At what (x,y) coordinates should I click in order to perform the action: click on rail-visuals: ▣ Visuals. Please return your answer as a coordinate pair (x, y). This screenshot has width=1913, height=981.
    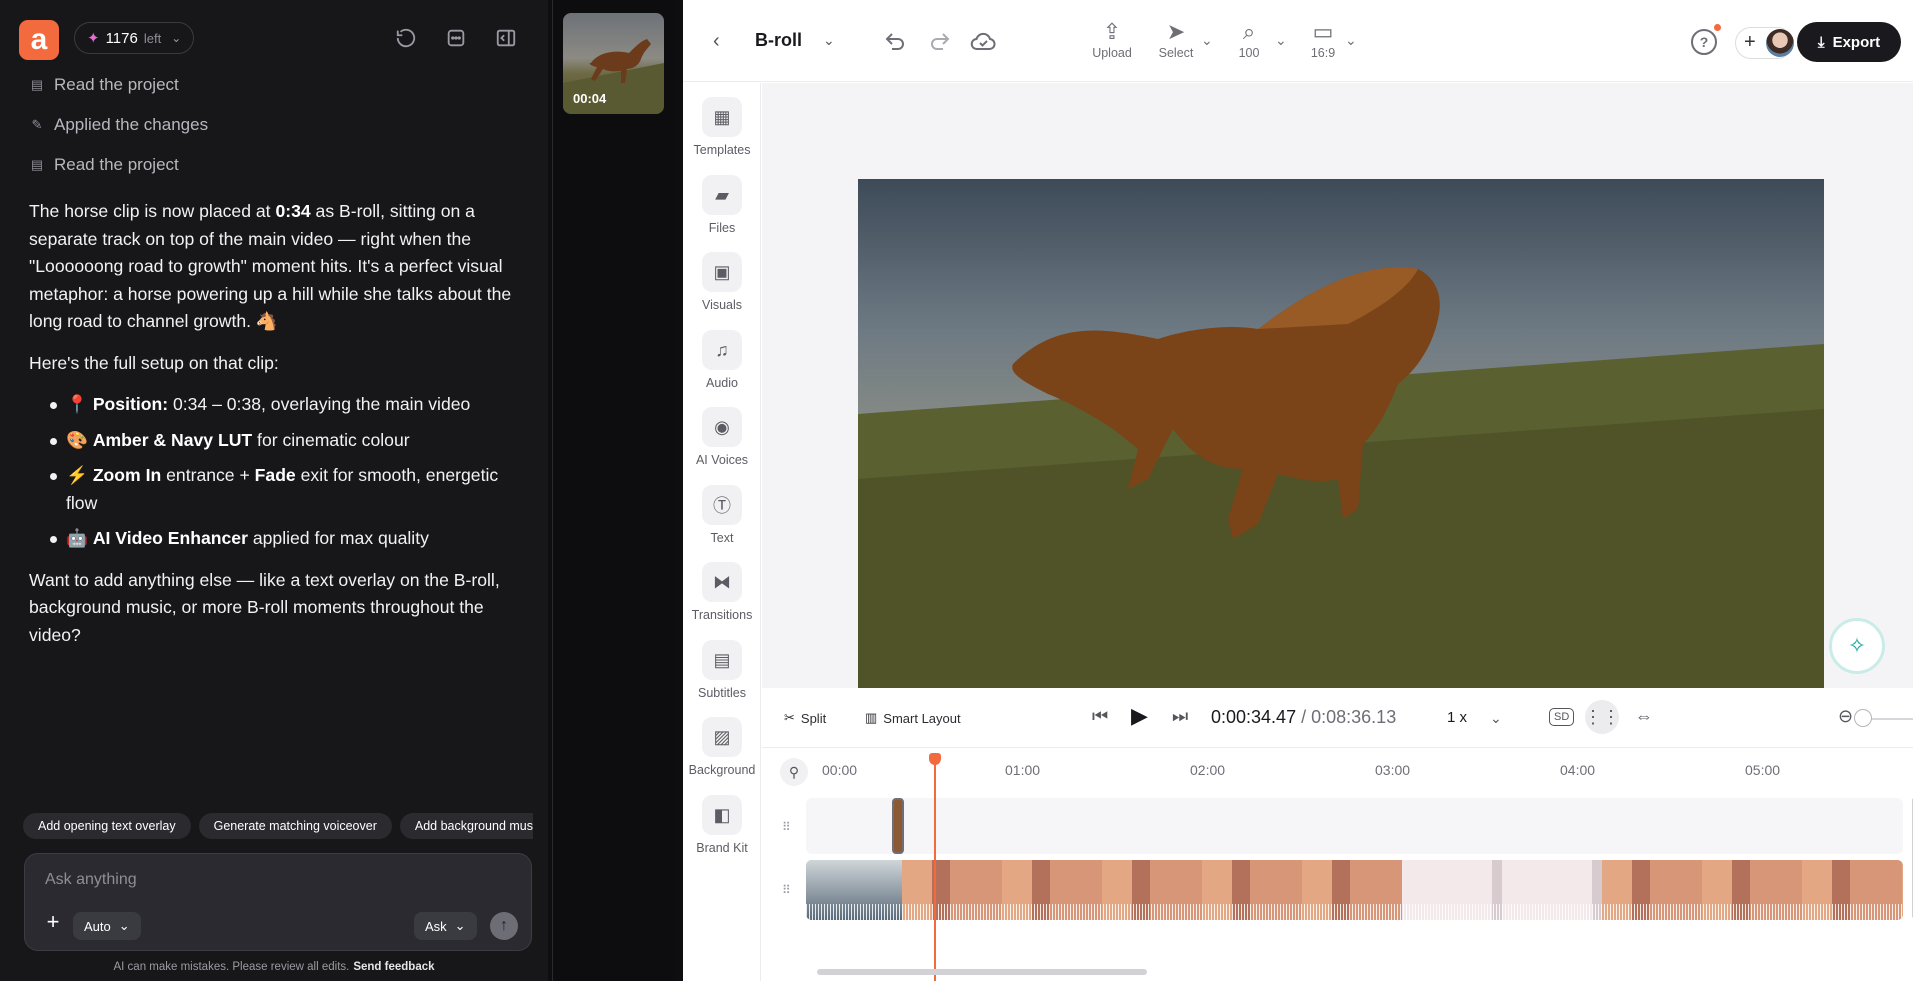
    Looking at the image, I should click on (722, 282).